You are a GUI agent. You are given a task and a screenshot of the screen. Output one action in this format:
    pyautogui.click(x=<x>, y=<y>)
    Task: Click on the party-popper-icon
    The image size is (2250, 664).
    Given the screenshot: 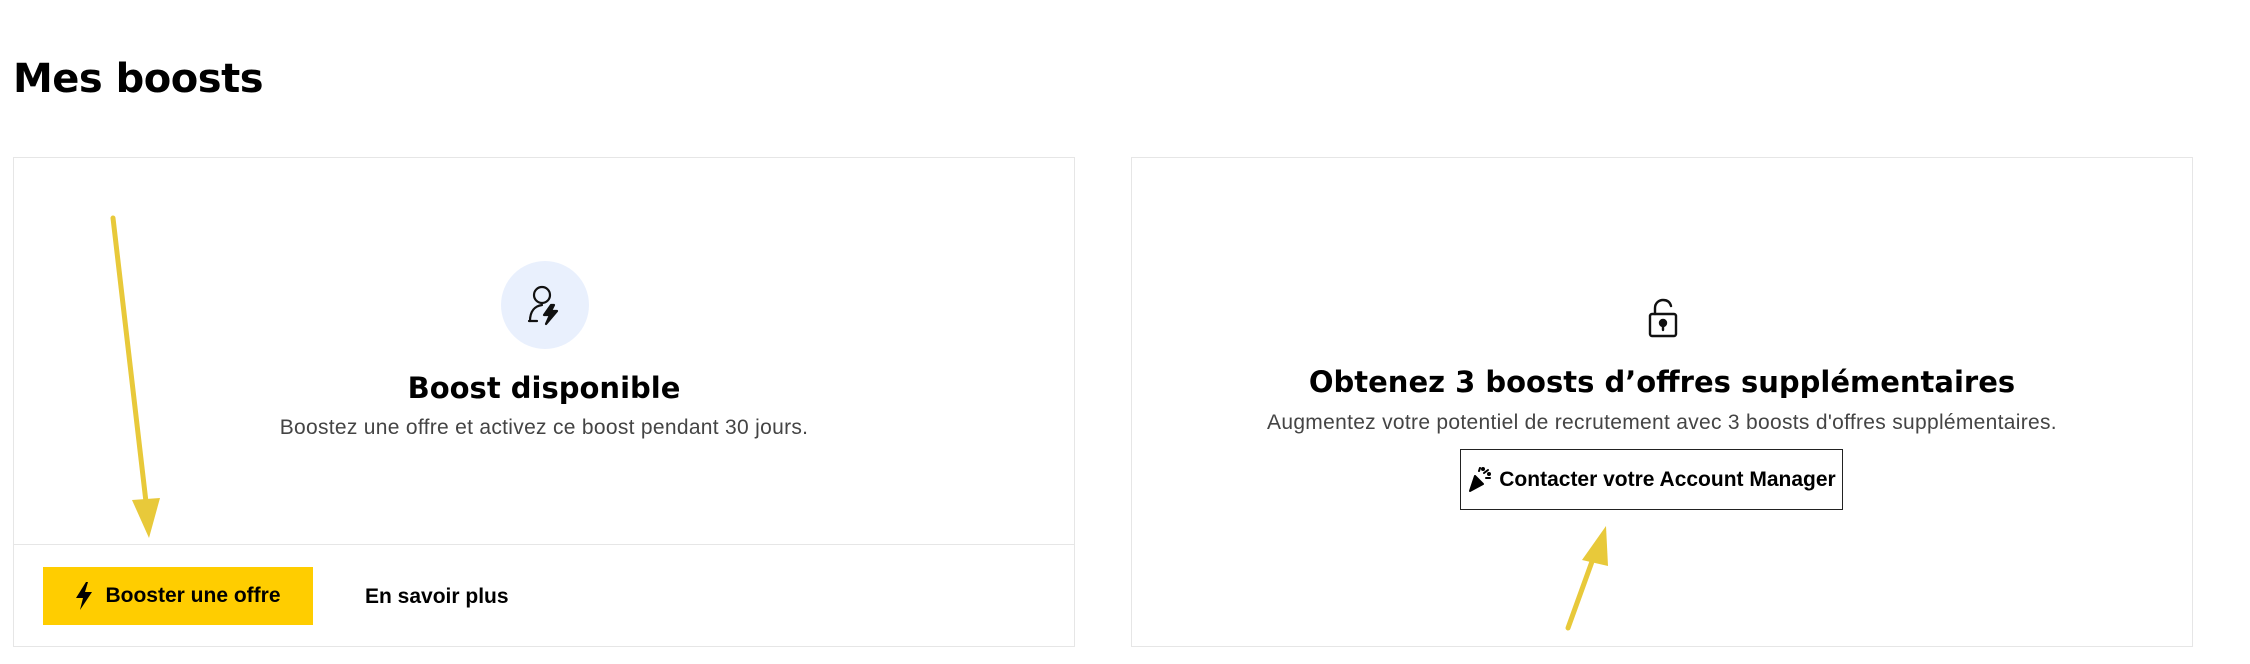 What is the action you would take?
    pyautogui.click(x=1480, y=479)
    